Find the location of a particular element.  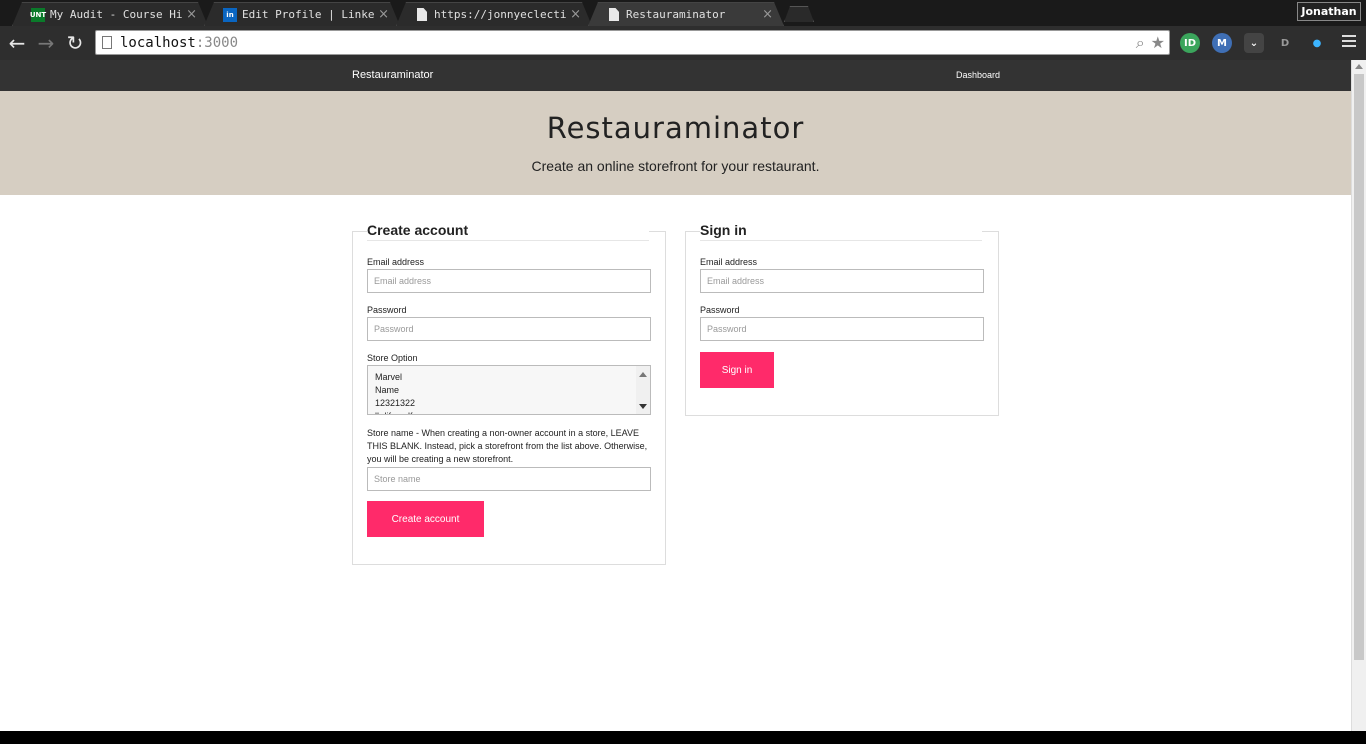

navbar-brand-link: Restauraminator is located at coordinates (392, 75).